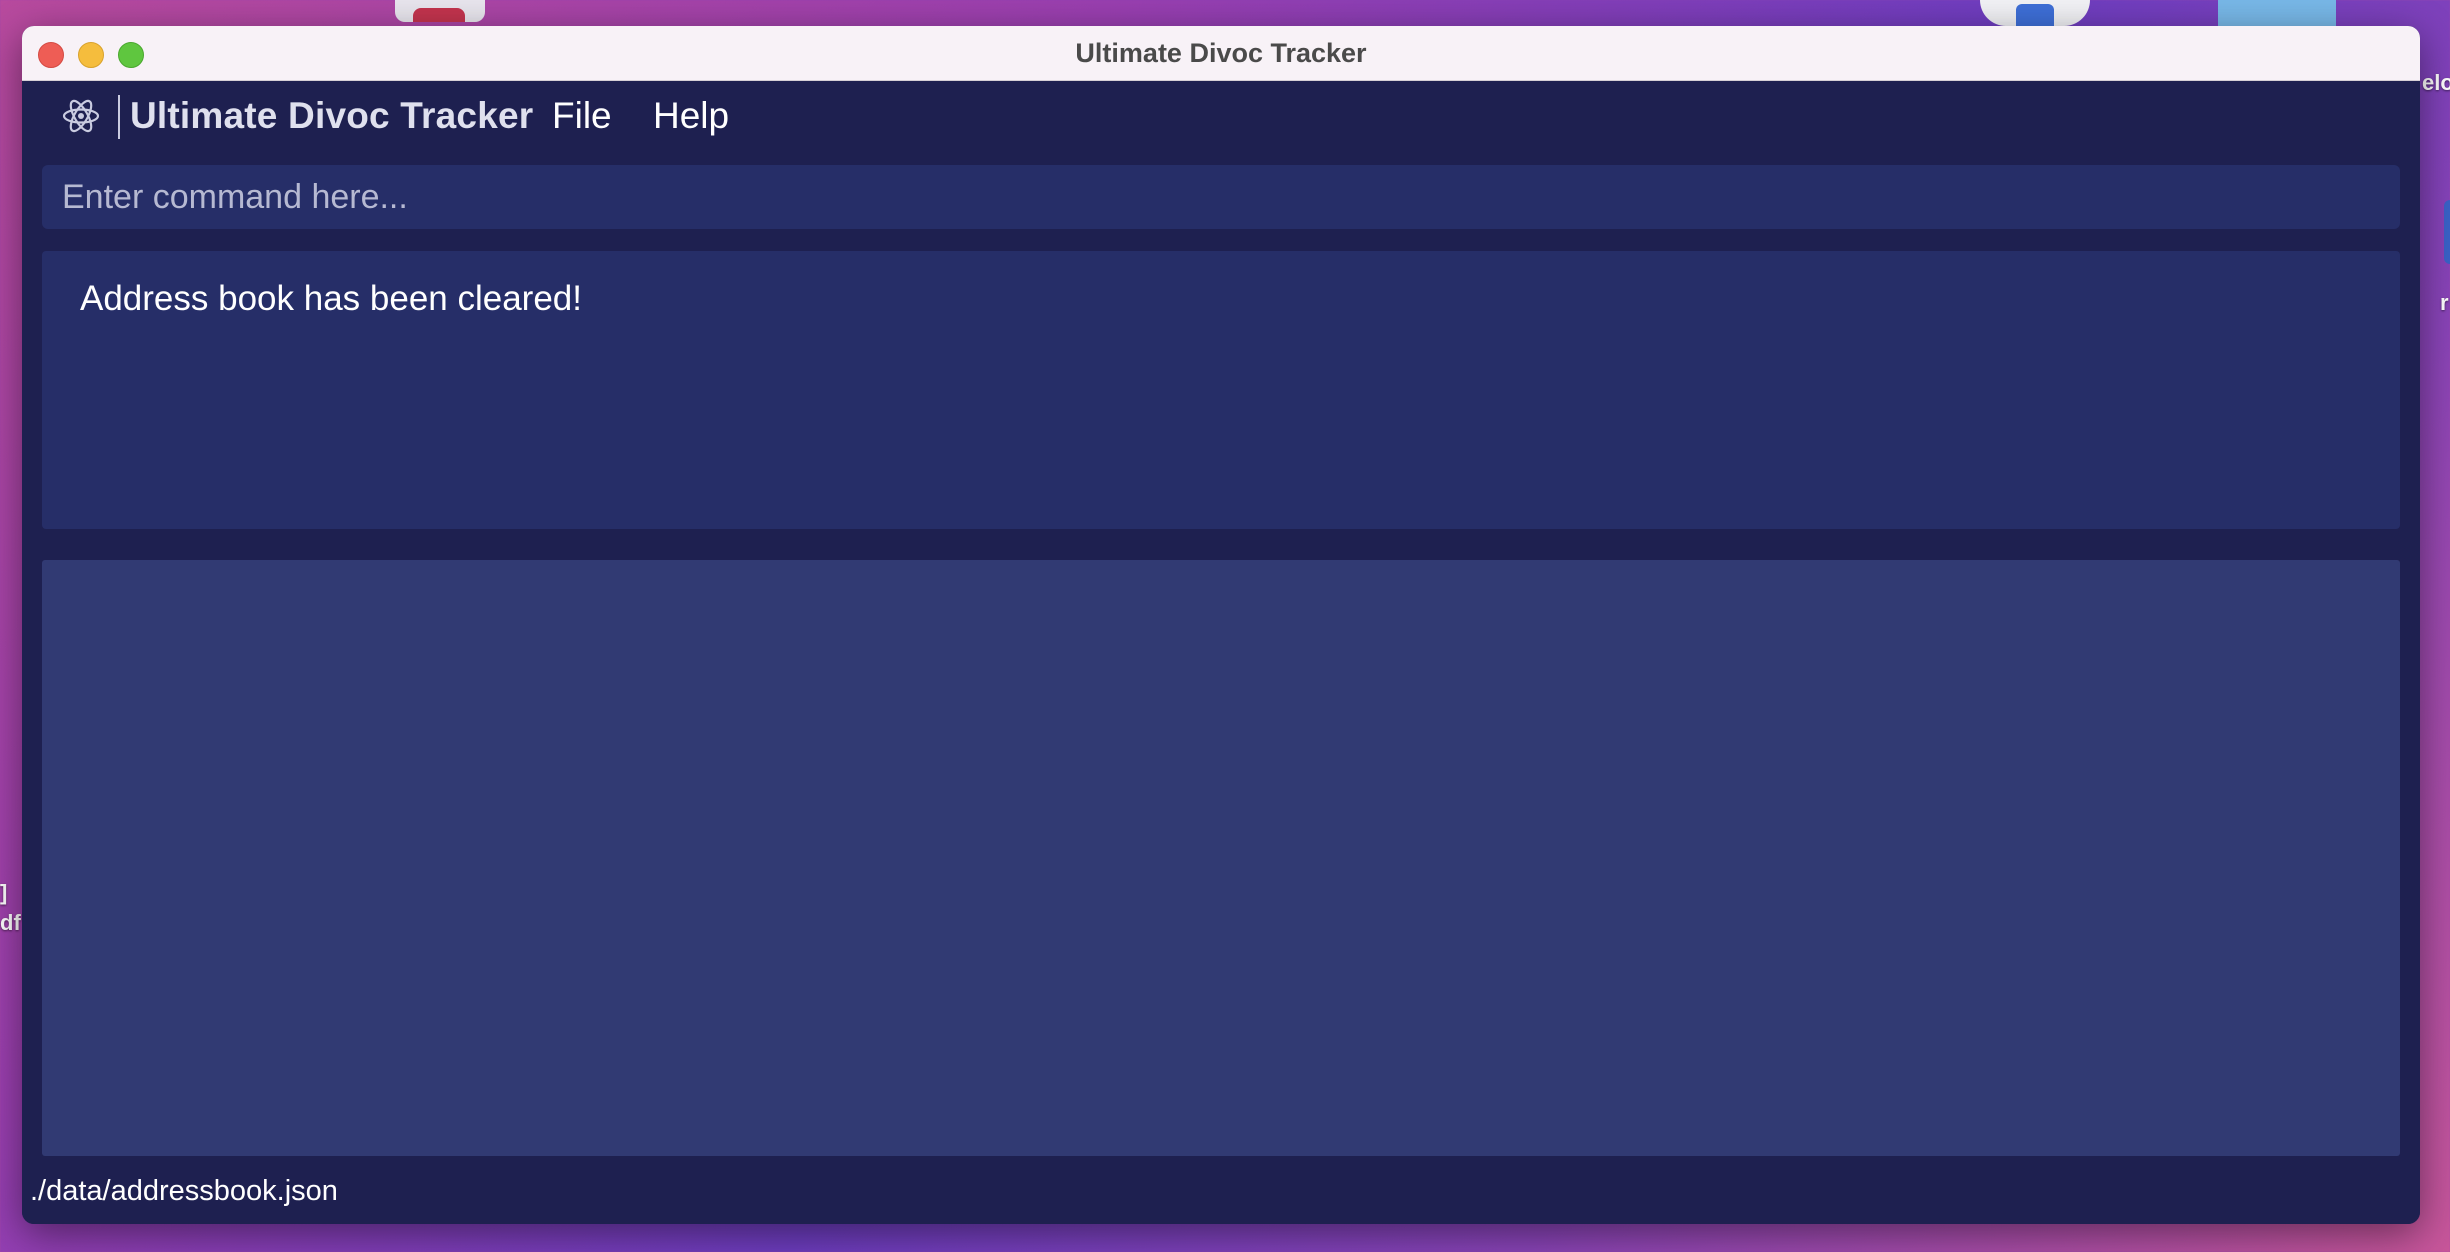 The height and width of the screenshot is (1252, 2450). I want to click on menu-bar: Ultimate Divoc Tracker File Help, so click(1221, 116).